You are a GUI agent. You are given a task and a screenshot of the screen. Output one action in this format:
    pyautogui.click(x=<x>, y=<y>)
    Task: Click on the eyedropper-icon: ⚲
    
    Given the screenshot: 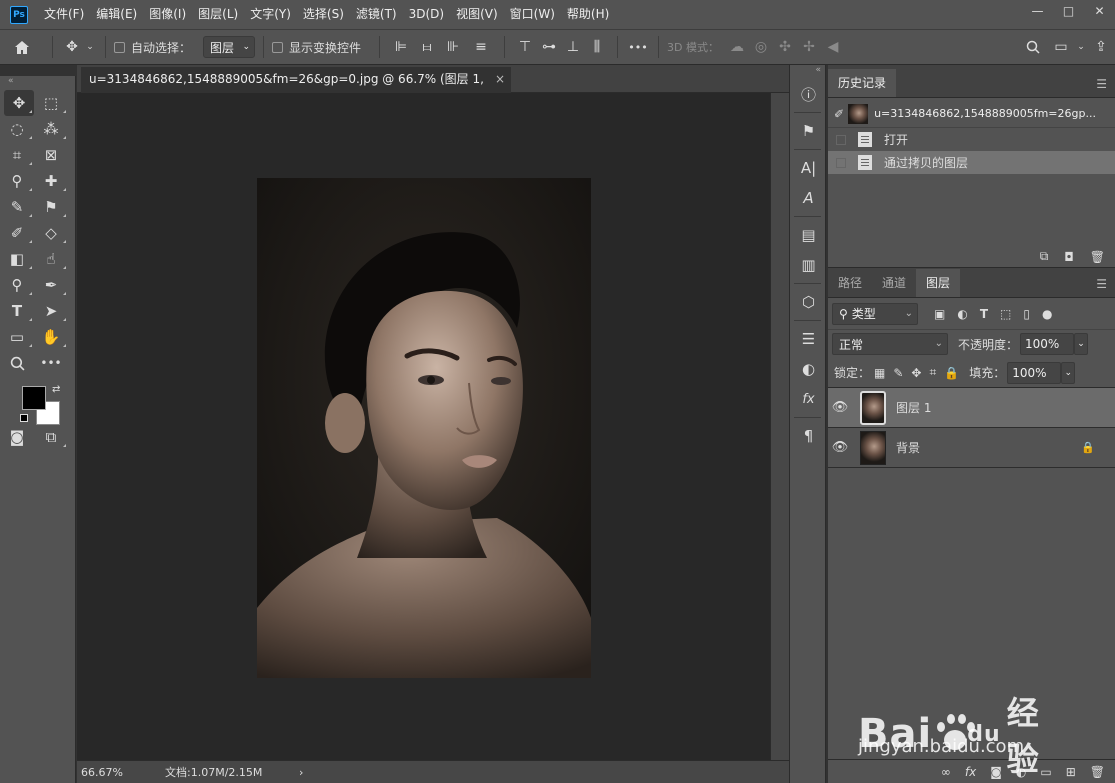 What is the action you would take?
    pyautogui.click(x=17, y=181)
    